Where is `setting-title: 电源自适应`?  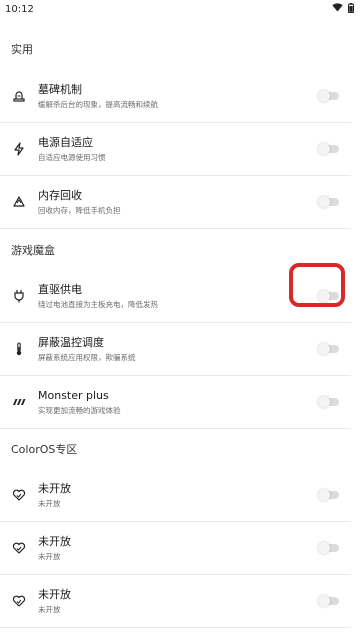
setting-title: 电源自适应 is located at coordinates (65, 142).